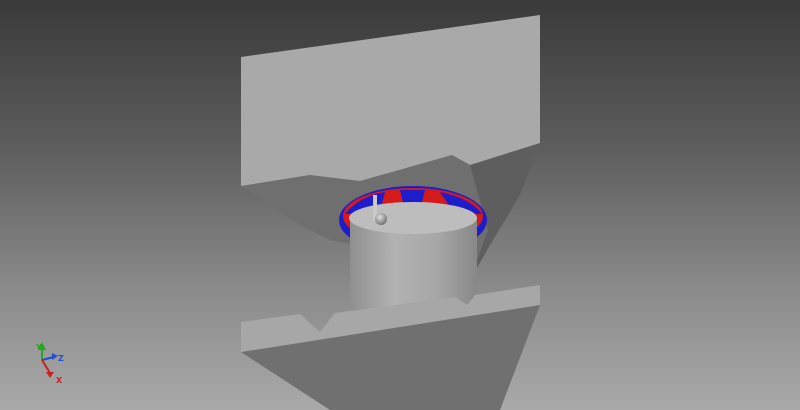 The width and height of the screenshot is (800, 410). Describe the element at coordinates (38, 347) in the screenshot. I see `y-axis-label: Y` at that location.